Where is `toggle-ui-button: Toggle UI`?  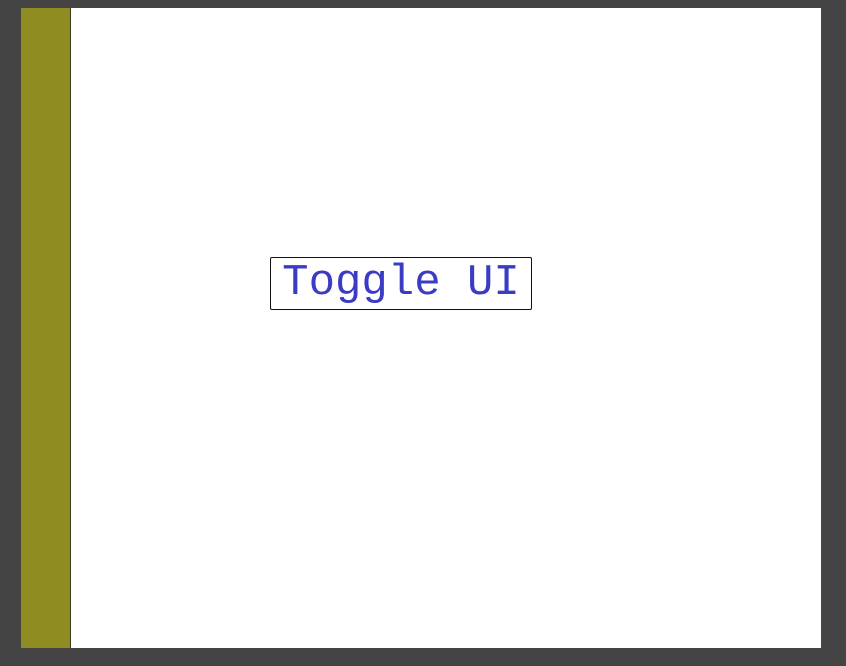
toggle-ui-button: Toggle UI is located at coordinates (401, 283).